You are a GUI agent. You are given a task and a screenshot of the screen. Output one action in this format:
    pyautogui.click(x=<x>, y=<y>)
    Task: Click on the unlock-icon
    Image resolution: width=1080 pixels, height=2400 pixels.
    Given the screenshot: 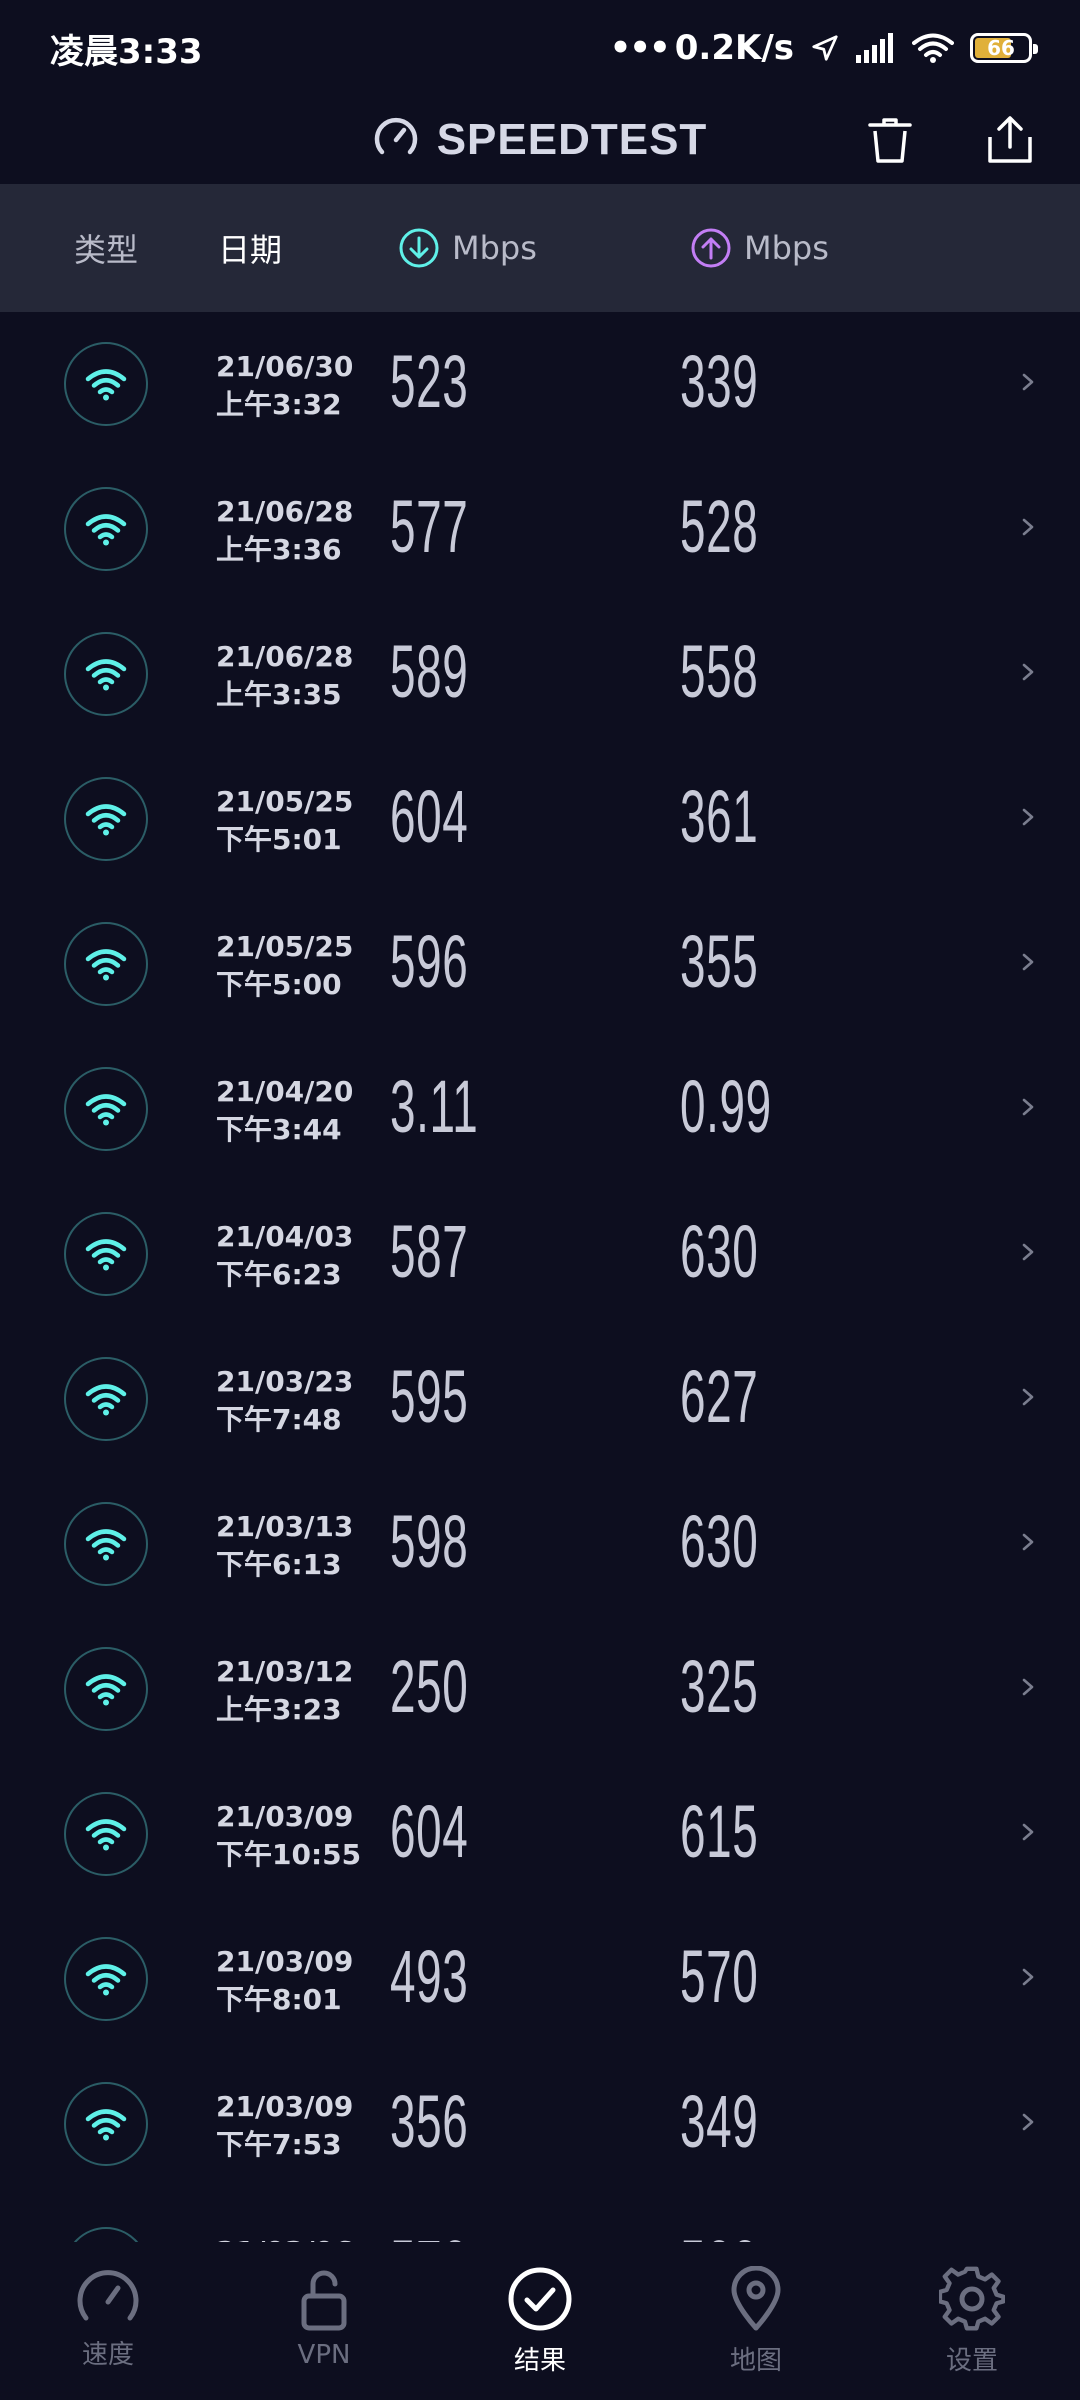 What is the action you would take?
    pyautogui.click(x=324, y=2300)
    